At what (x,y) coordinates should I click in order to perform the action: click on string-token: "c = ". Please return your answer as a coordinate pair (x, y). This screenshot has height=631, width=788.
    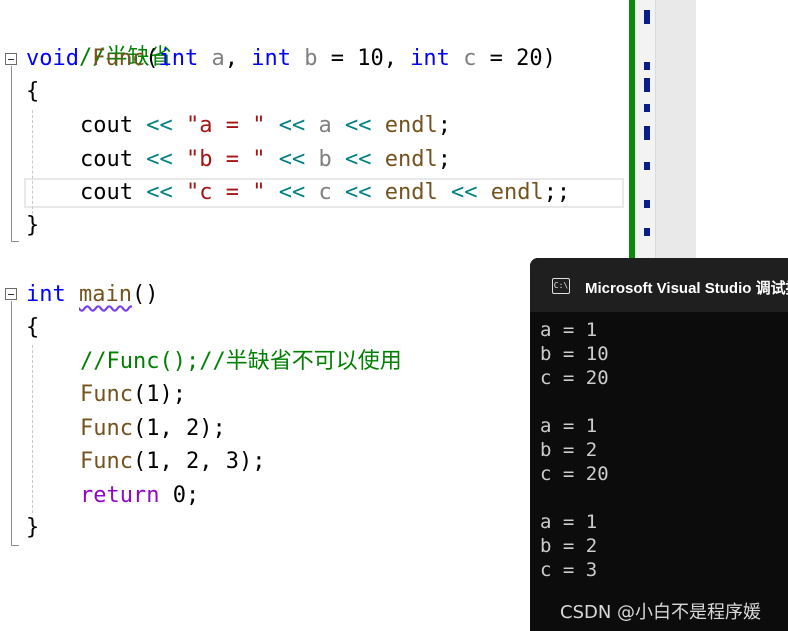
    Looking at the image, I should click on (225, 192).